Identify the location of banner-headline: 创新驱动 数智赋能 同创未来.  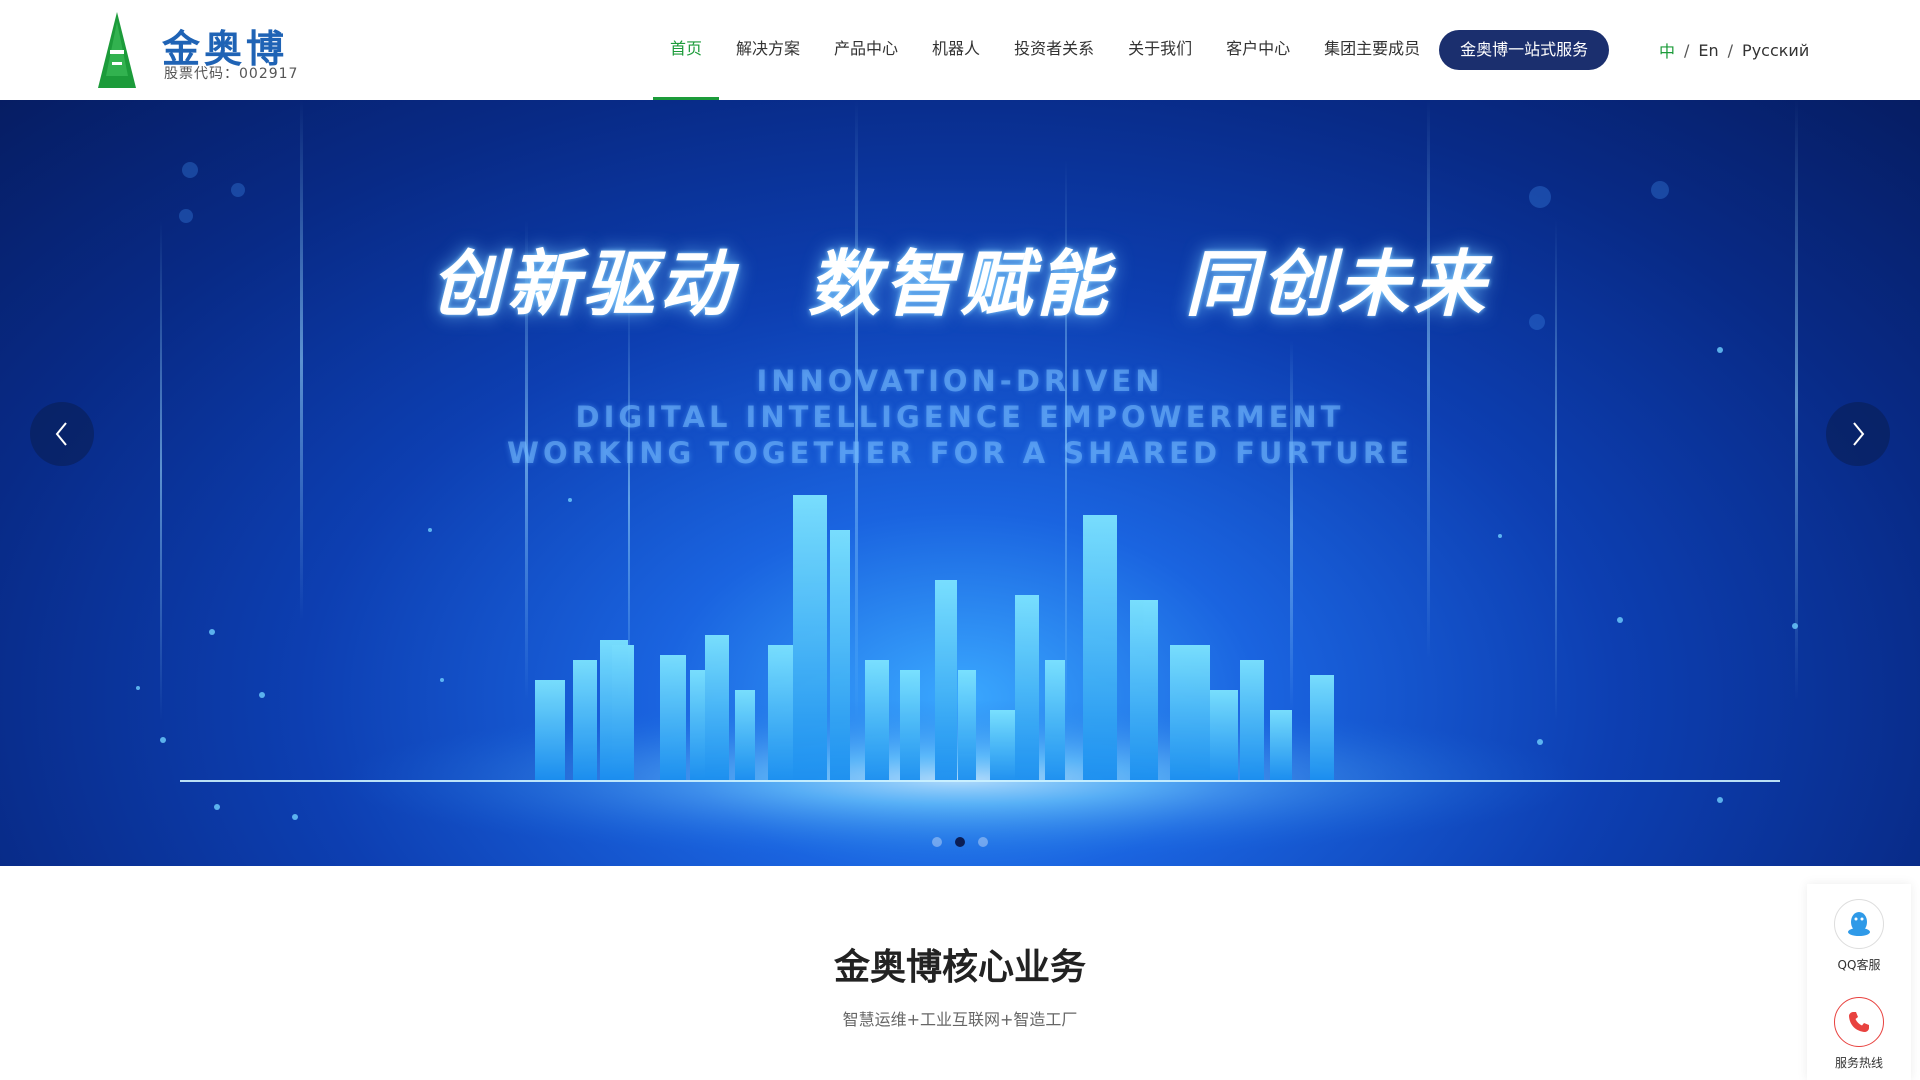
(960, 277).